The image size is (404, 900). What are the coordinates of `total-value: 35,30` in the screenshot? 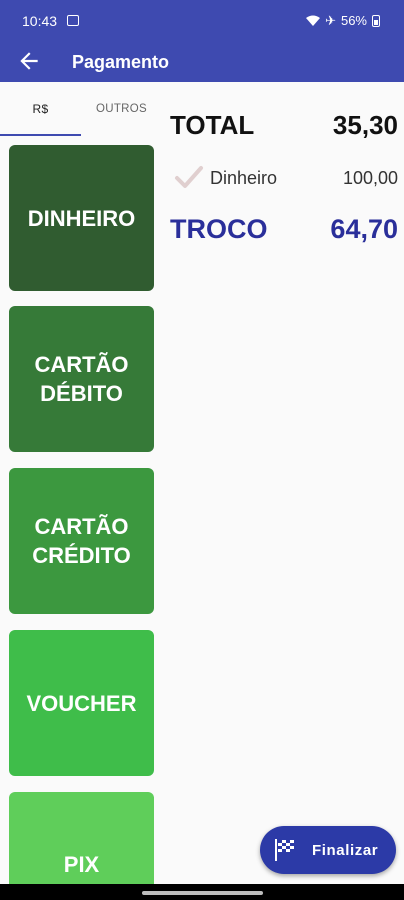 It's located at (365, 125).